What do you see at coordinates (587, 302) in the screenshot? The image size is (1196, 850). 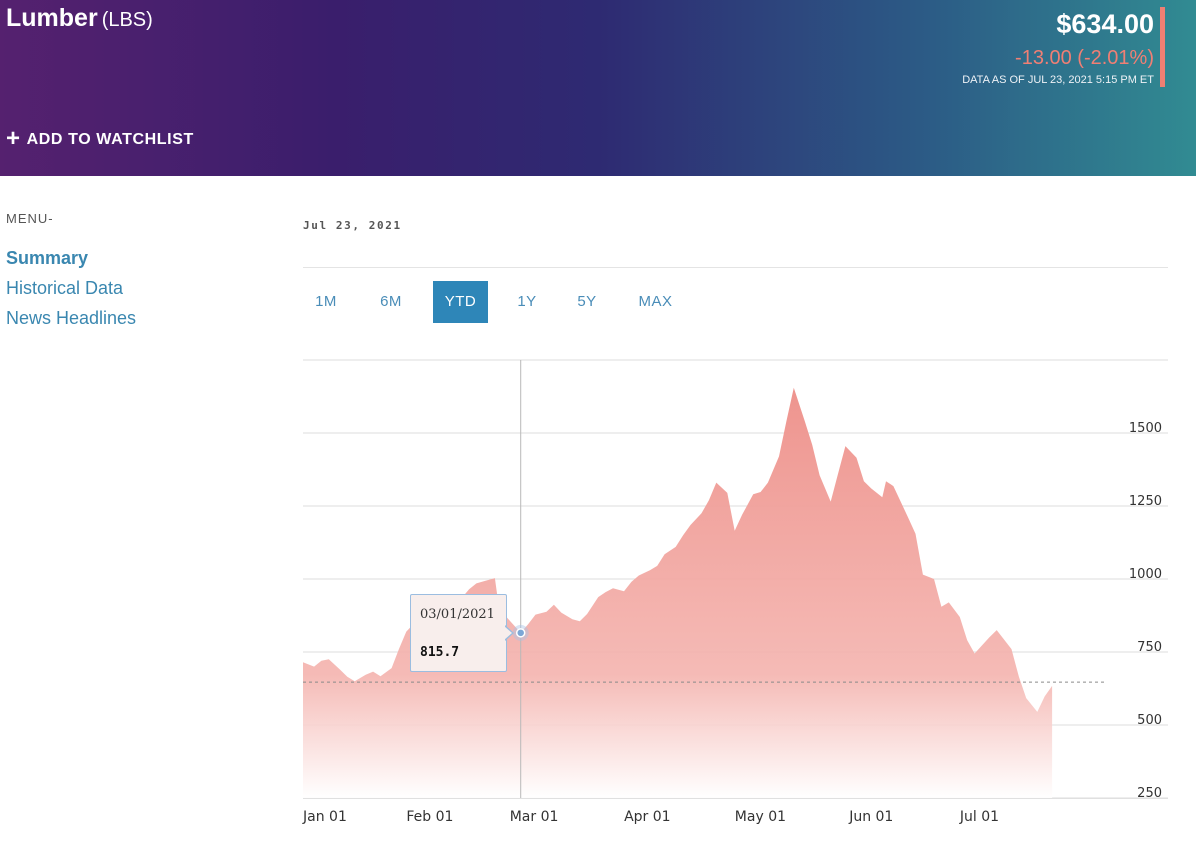 I see `tab-5y: 5Y` at bounding box center [587, 302].